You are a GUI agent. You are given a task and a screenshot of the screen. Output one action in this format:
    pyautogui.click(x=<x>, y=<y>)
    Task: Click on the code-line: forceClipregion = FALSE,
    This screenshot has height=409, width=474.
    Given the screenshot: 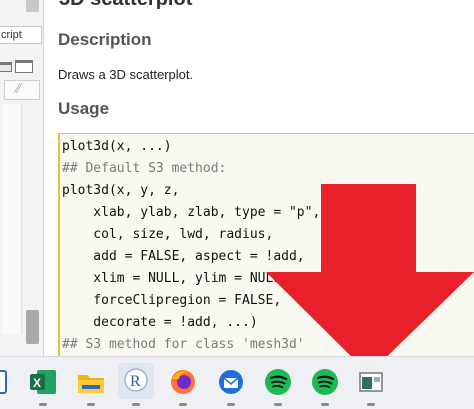 What is the action you would take?
    pyautogui.click(x=172, y=300)
    